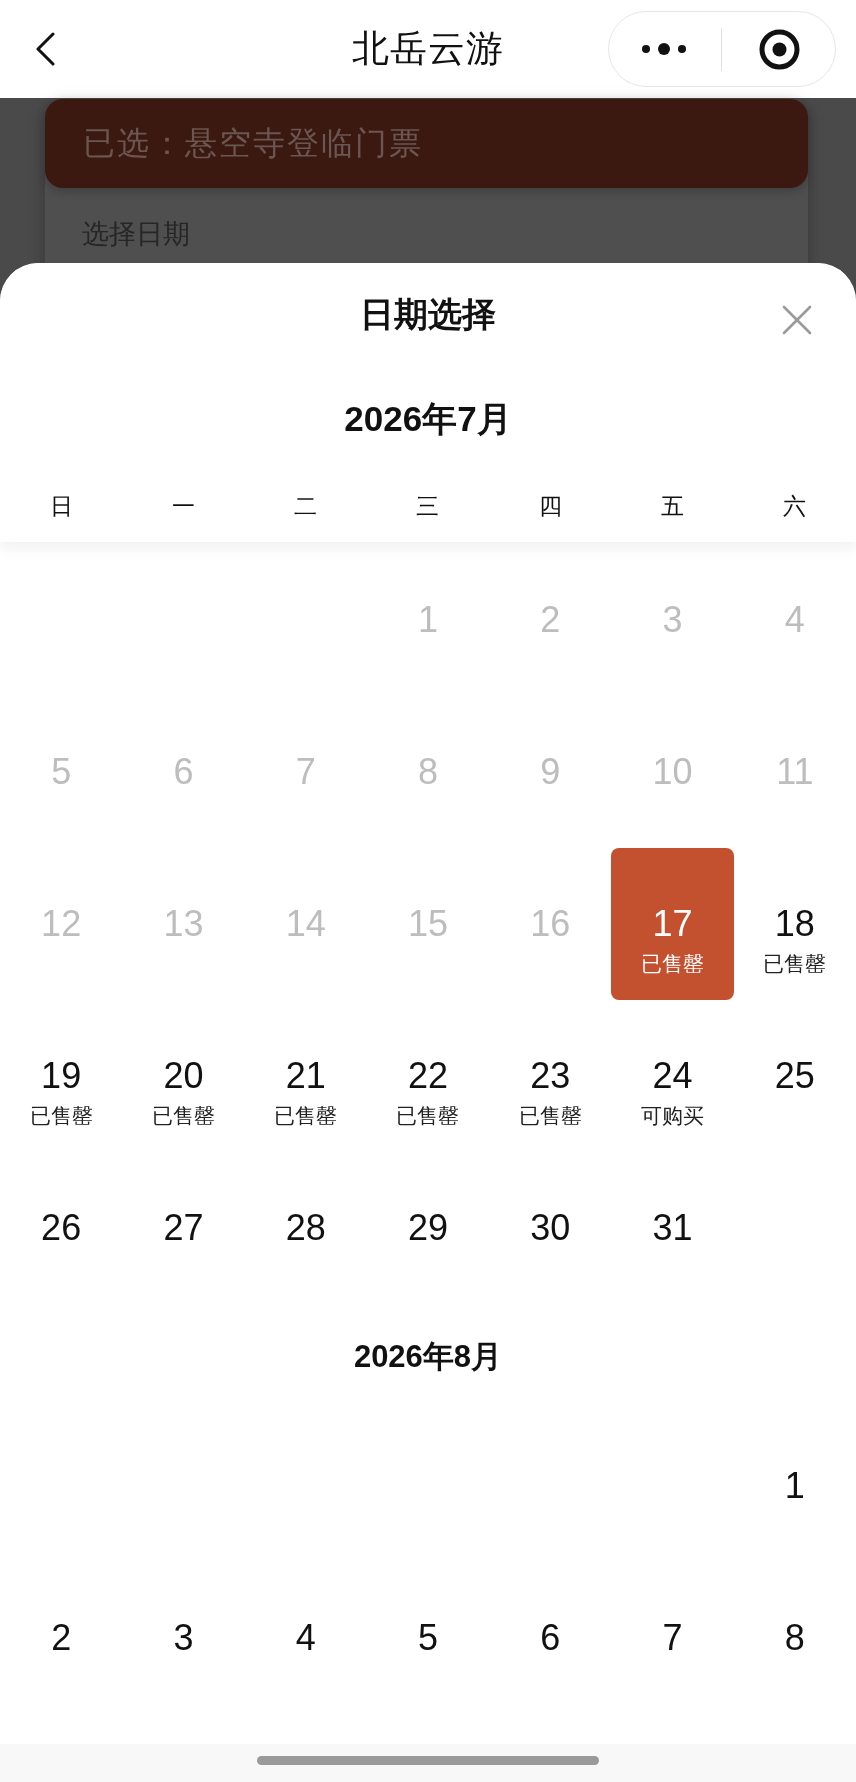  I want to click on date-cell: 26, so click(61, 1228).